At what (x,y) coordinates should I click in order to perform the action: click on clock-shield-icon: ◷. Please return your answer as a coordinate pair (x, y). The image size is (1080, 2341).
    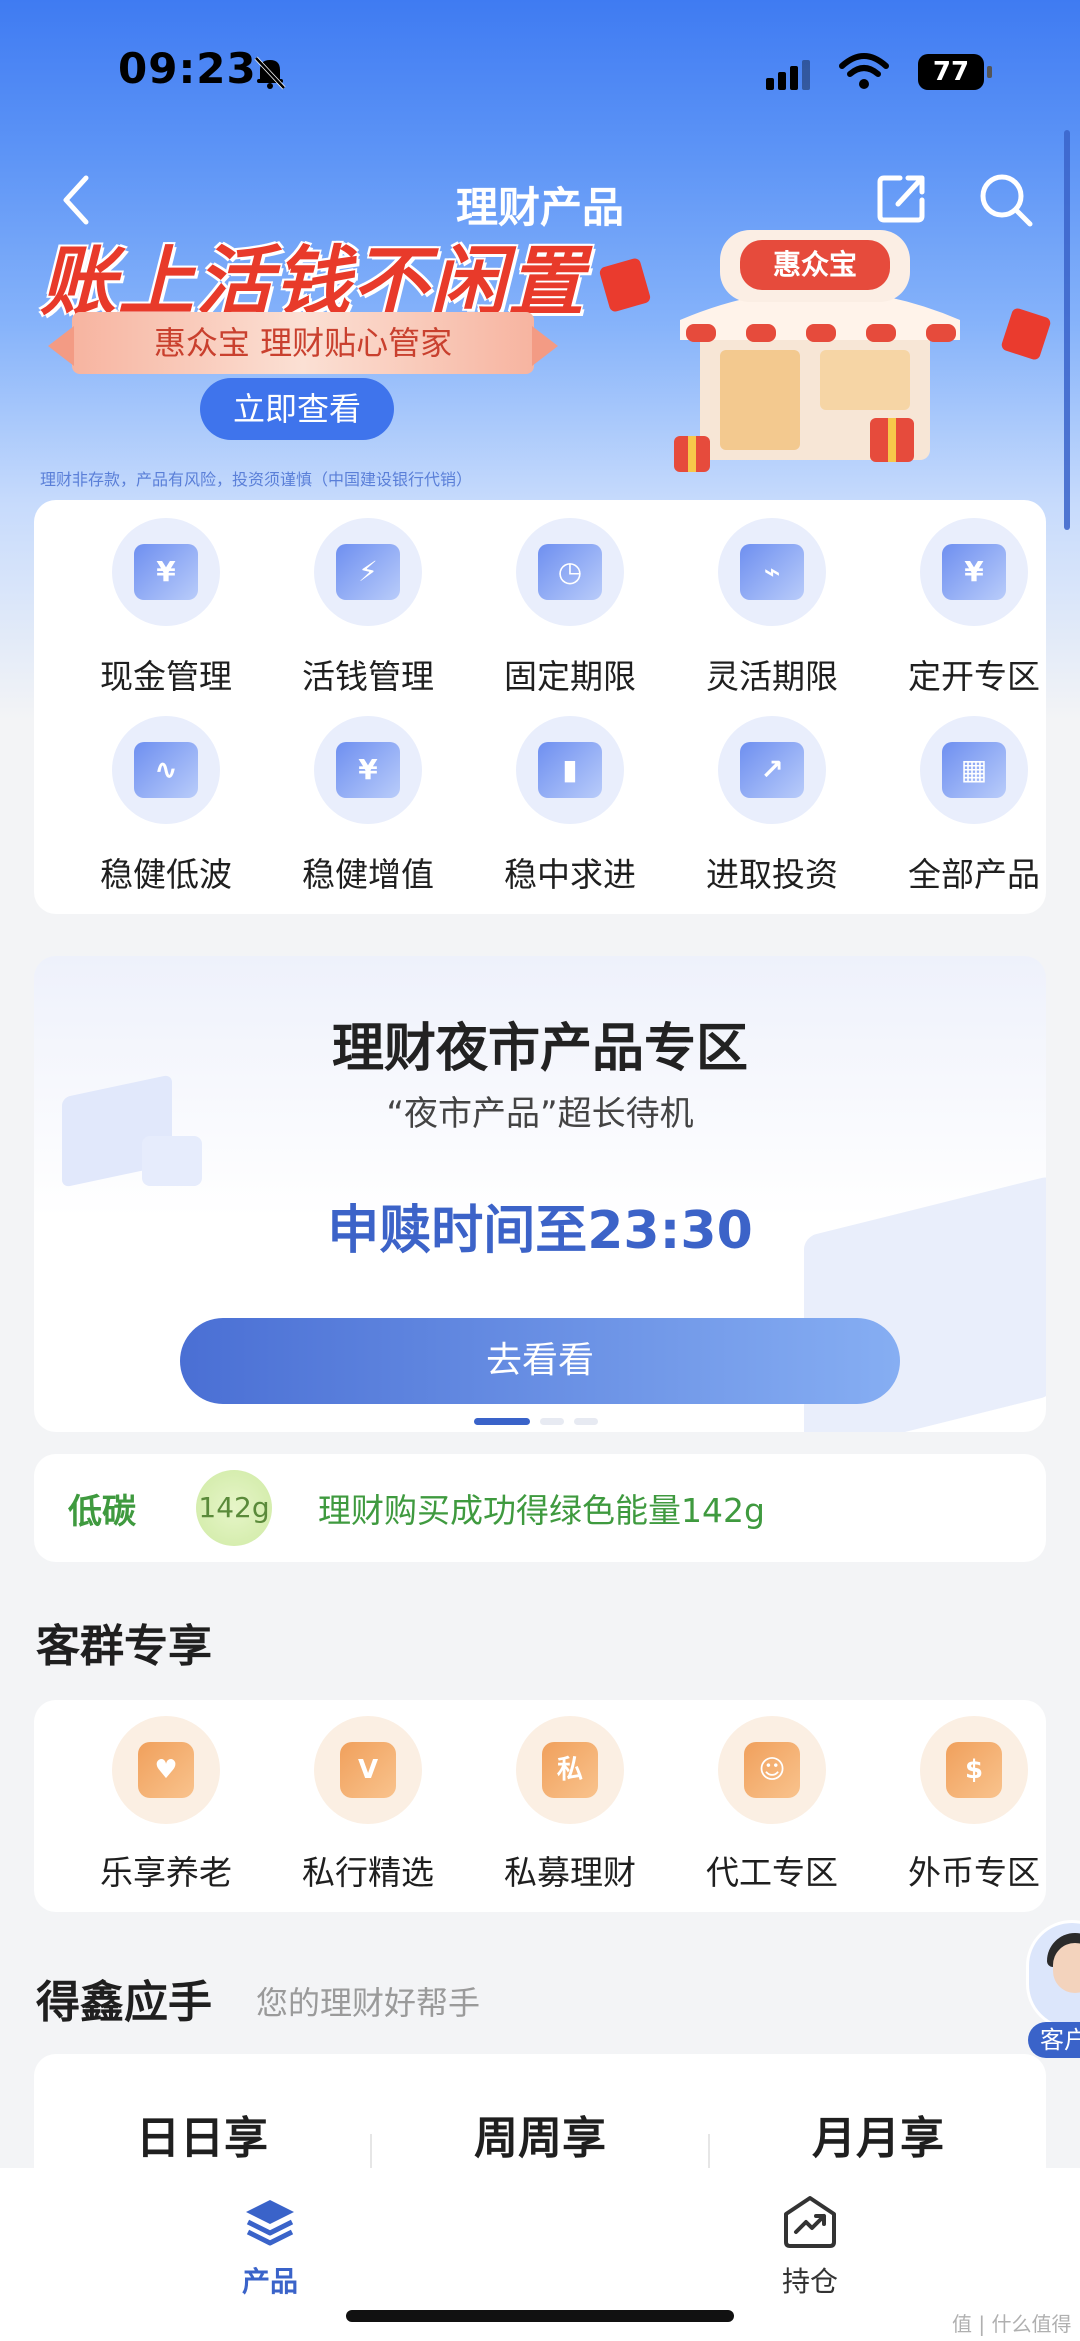
    Looking at the image, I should click on (570, 572).